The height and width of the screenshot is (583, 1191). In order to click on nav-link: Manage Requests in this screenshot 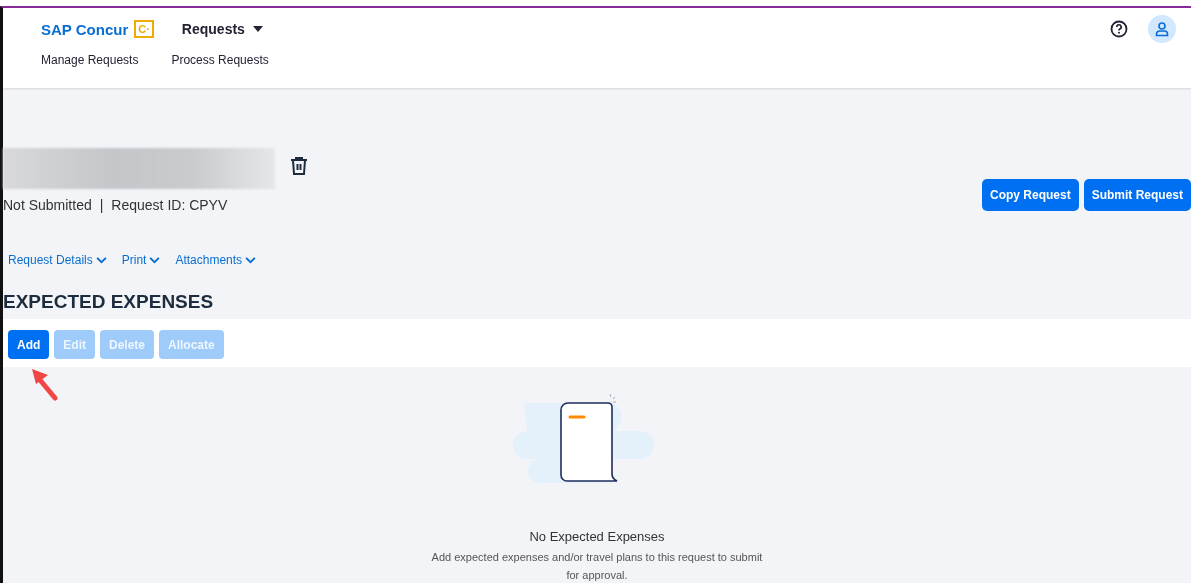, I will do `click(90, 60)`.